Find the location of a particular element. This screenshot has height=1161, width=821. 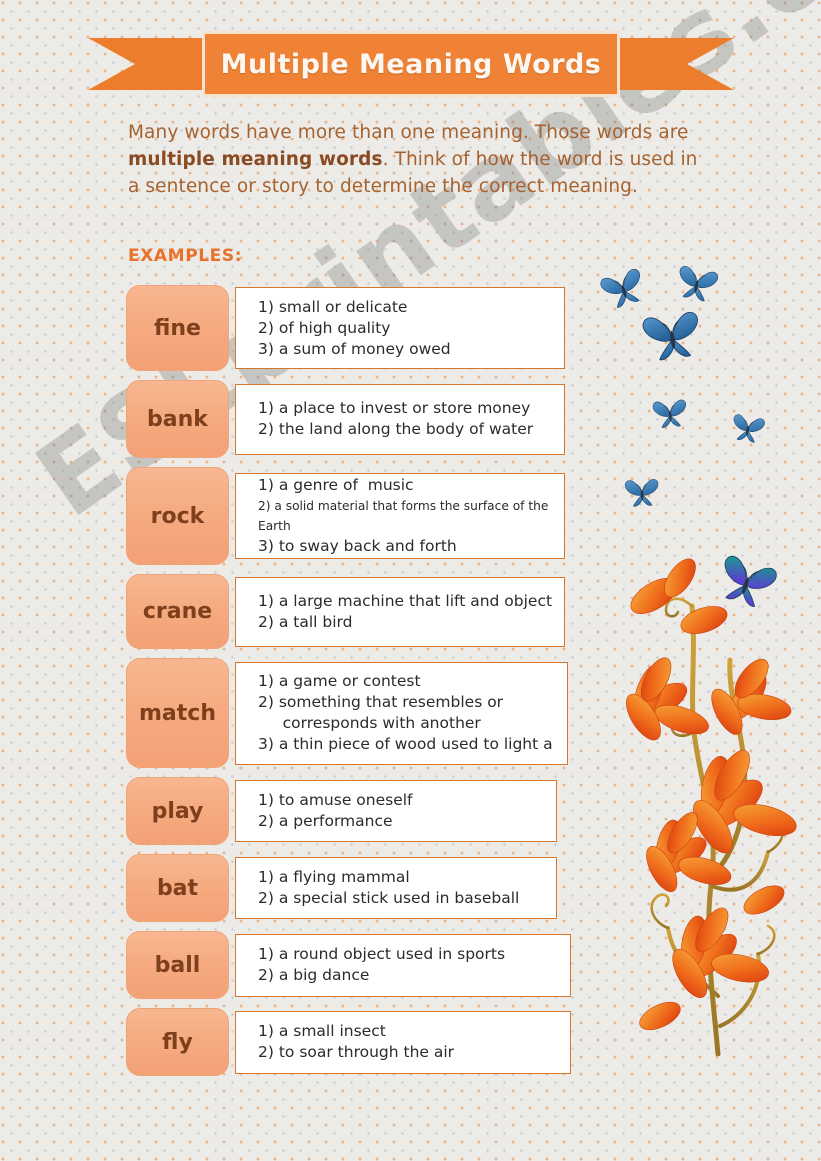

definition-line: 1) a large machine that lift and object is located at coordinates (405, 600).